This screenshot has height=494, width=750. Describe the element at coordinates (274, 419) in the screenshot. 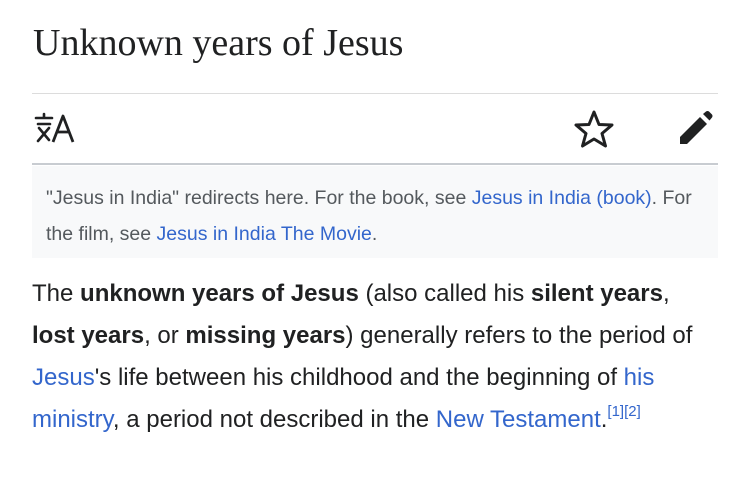

I see `lead-text: , a period not described in the` at that location.